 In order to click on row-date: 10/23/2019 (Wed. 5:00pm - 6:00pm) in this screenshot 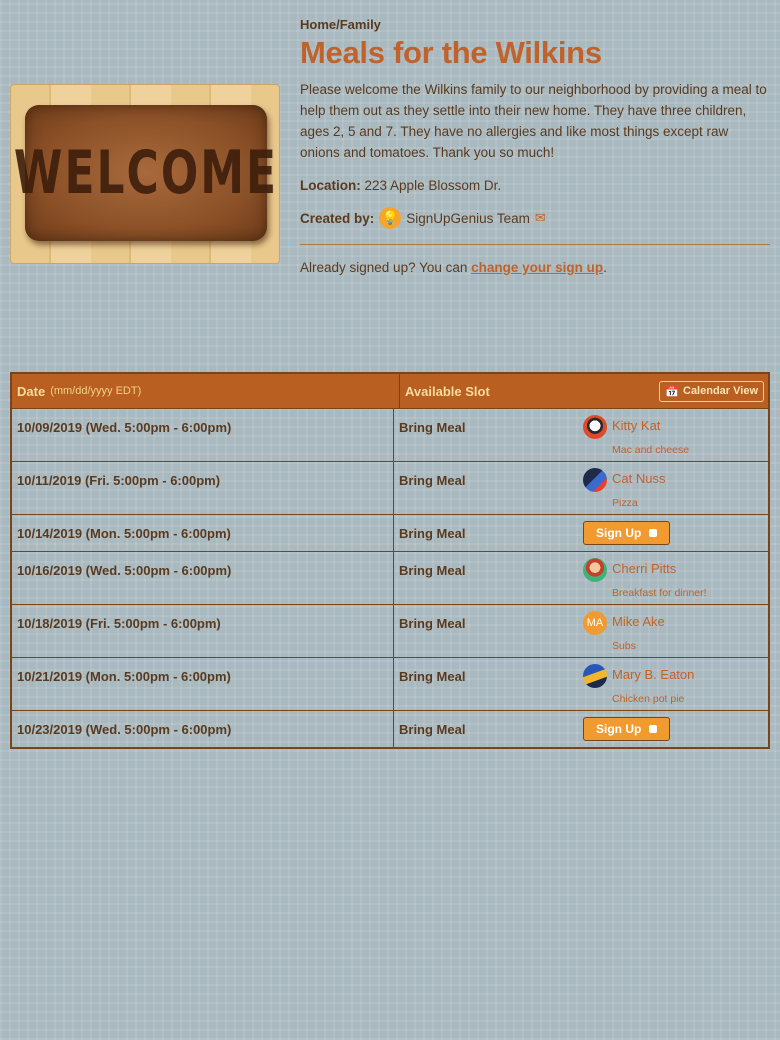, I will do `click(203, 729)`.